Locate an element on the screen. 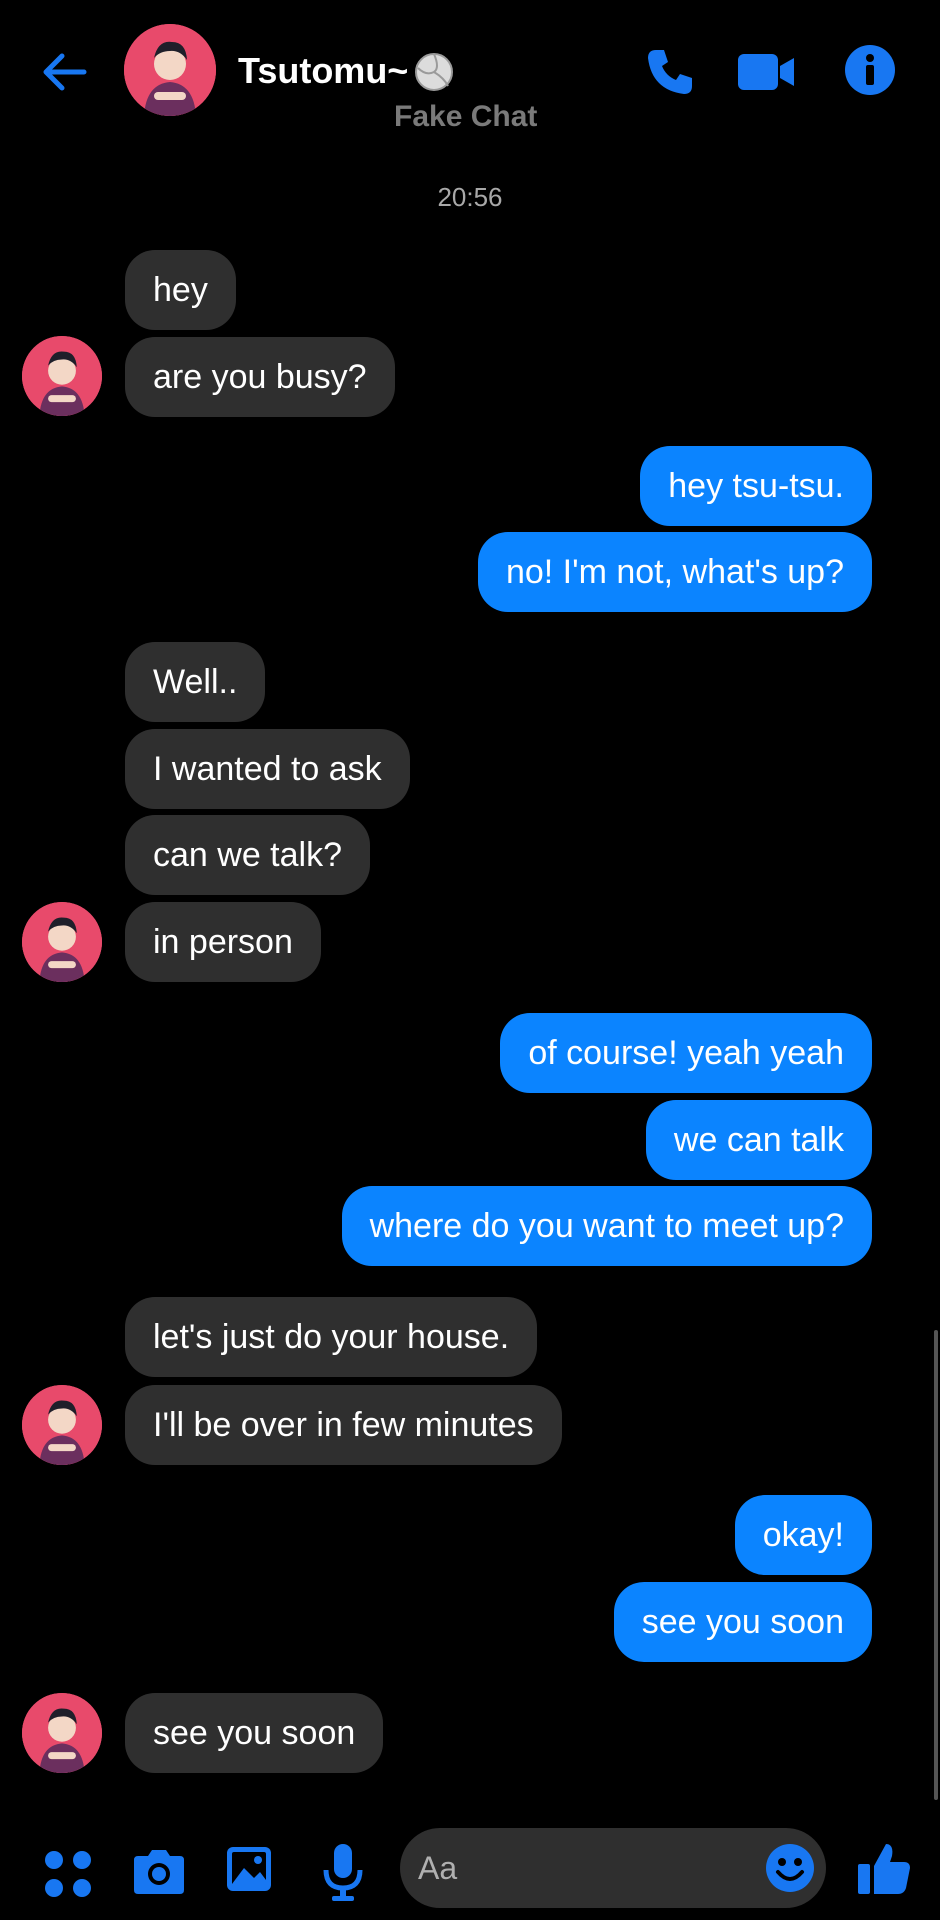 The image size is (940, 1920). message-bubble-incoming: see you soon is located at coordinates (254, 1733).